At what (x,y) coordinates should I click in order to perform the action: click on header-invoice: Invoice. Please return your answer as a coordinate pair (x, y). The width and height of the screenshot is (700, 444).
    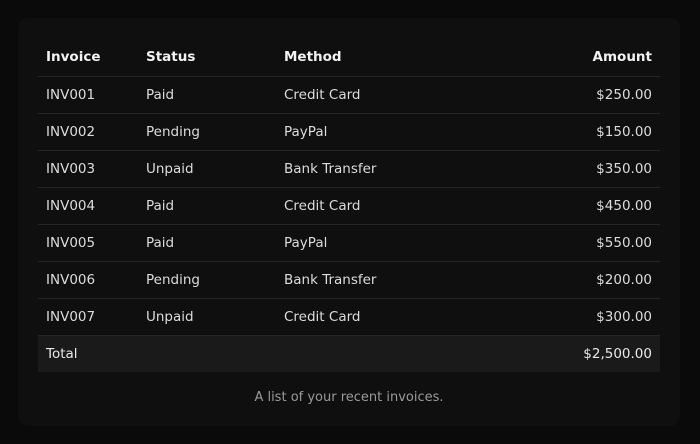
    Looking at the image, I should click on (88, 57).